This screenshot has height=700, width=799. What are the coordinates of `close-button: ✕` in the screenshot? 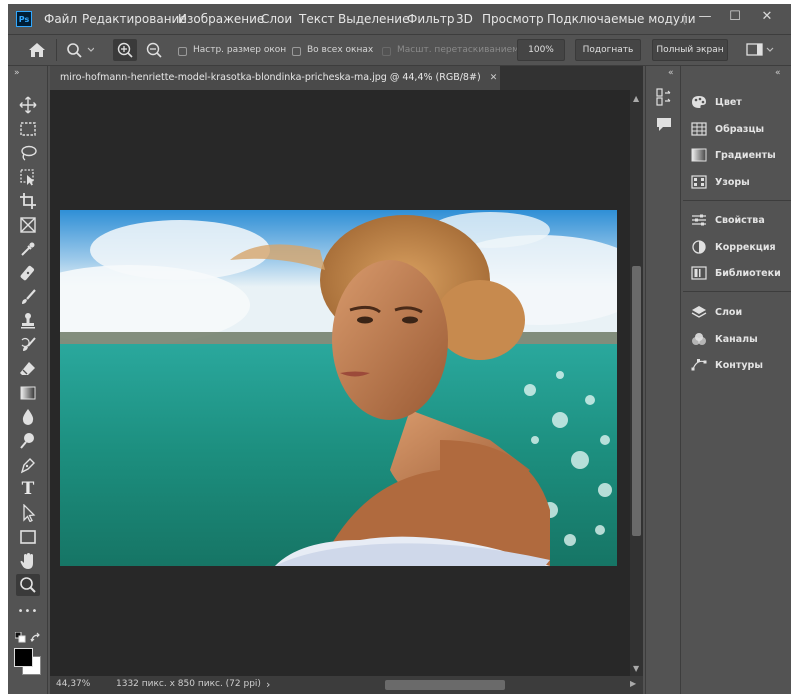 It's located at (767, 17).